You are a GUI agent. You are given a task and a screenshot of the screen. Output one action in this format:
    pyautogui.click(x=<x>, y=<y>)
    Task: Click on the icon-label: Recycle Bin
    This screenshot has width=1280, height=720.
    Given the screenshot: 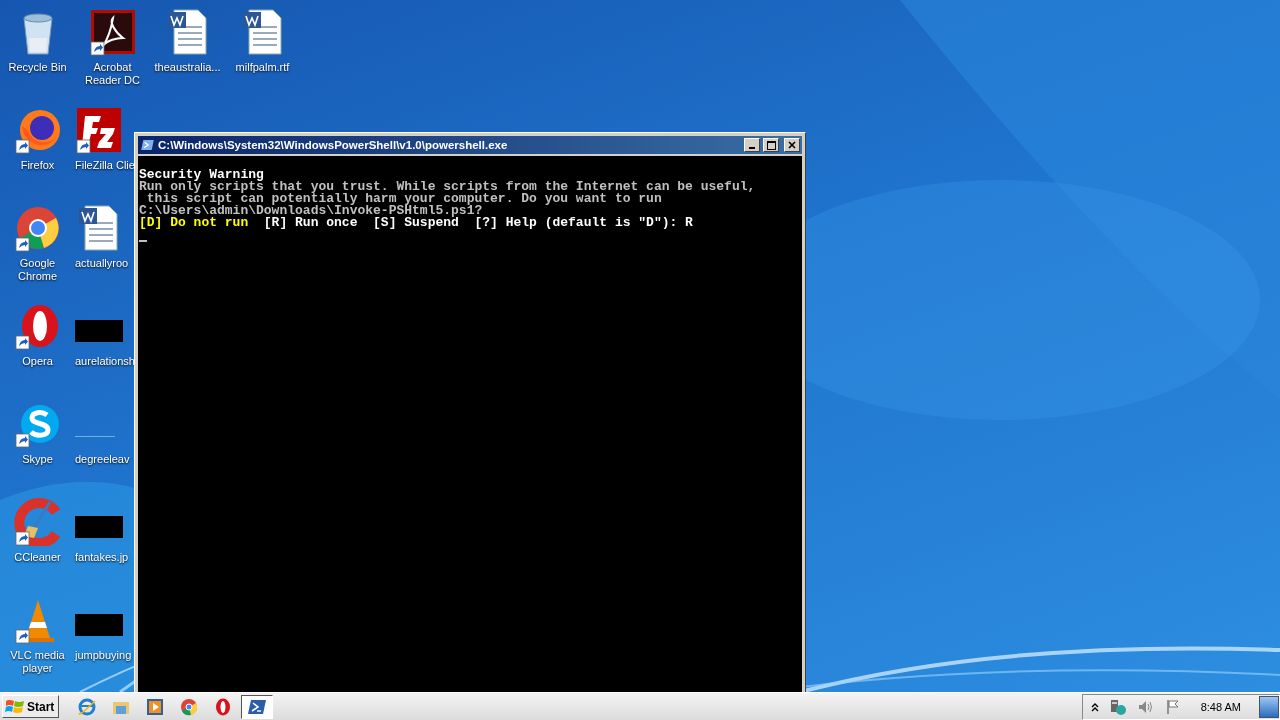 What is the action you would take?
    pyautogui.click(x=37, y=67)
    